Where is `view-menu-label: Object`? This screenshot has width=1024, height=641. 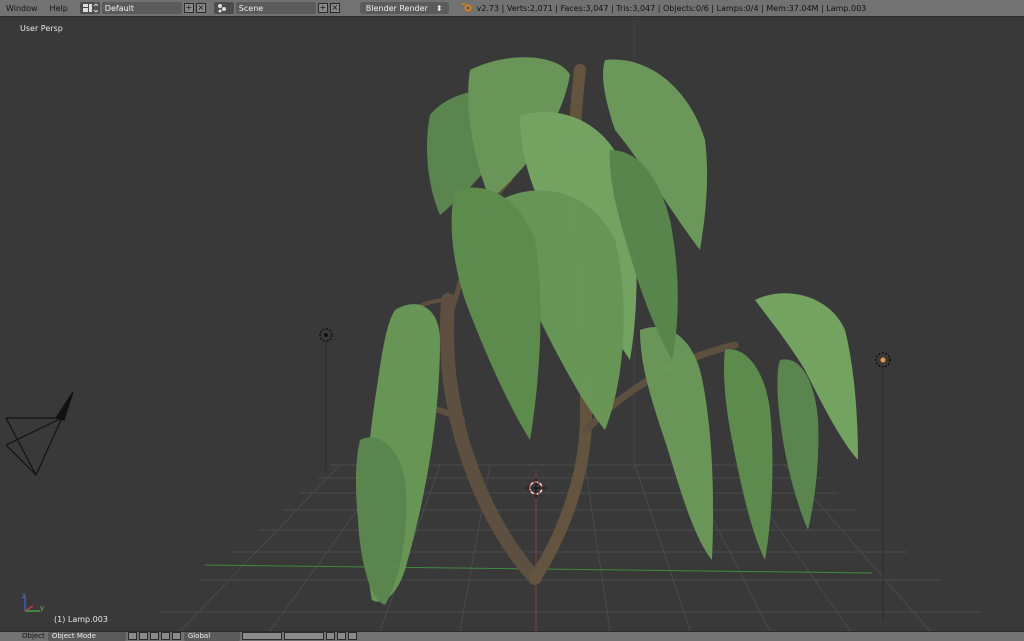 view-menu-label: Object is located at coordinates (33, 636).